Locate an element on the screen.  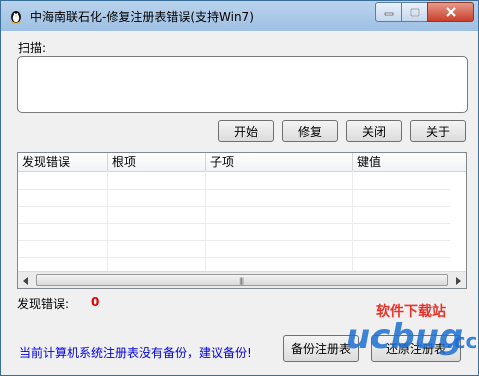
errors-found-count: 0 is located at coordinates (95, 302).